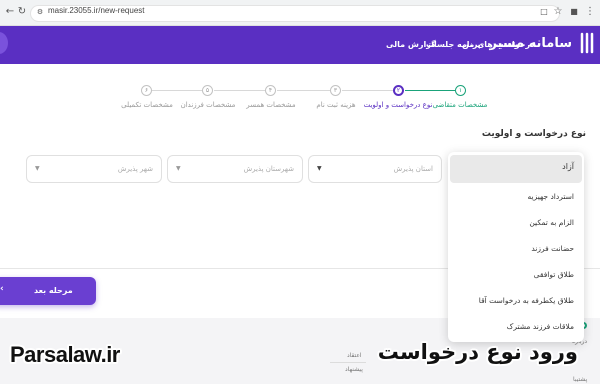 Image resolution: width=600 pixels, height=384 pixels. What do you see at coordinates (558, 12) in the screenshot?
I see `bookmark-star-icon: ☆` at bounding box center [558, 12].